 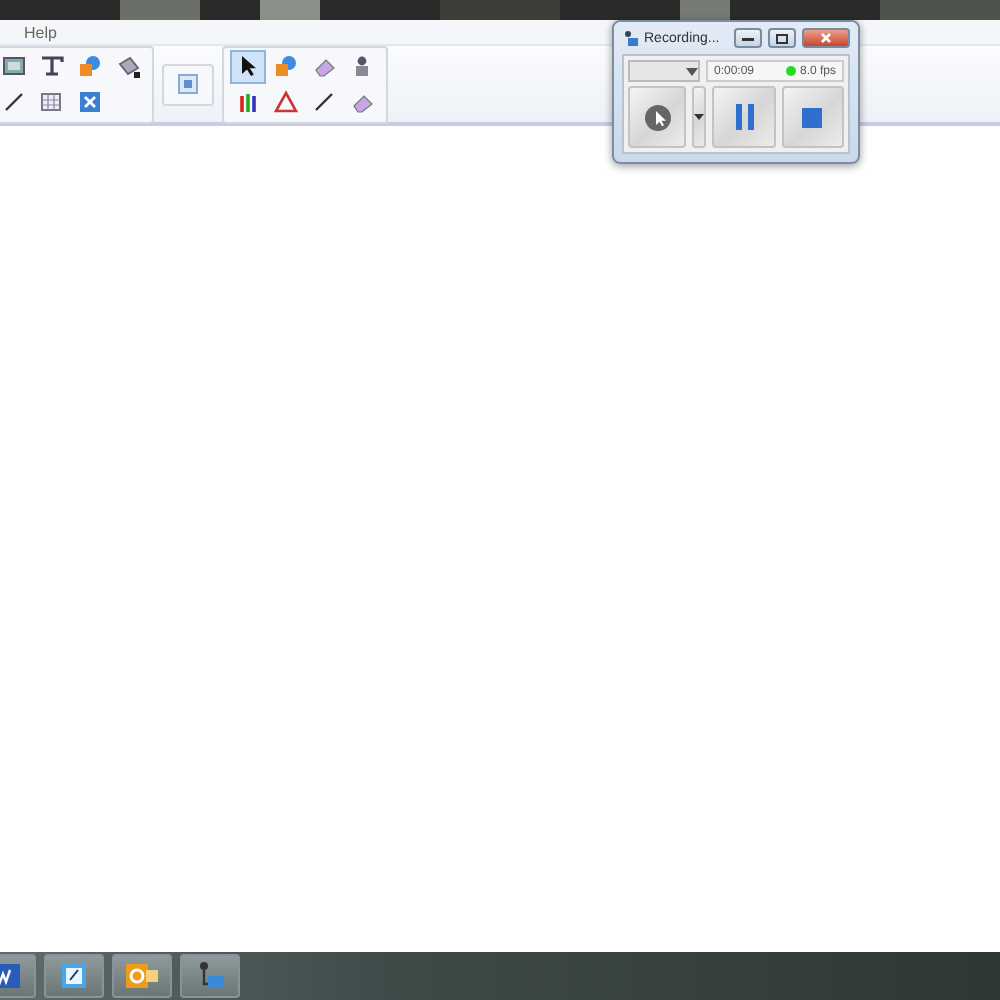 I want to click on record-button, so click(x=657, y=117).